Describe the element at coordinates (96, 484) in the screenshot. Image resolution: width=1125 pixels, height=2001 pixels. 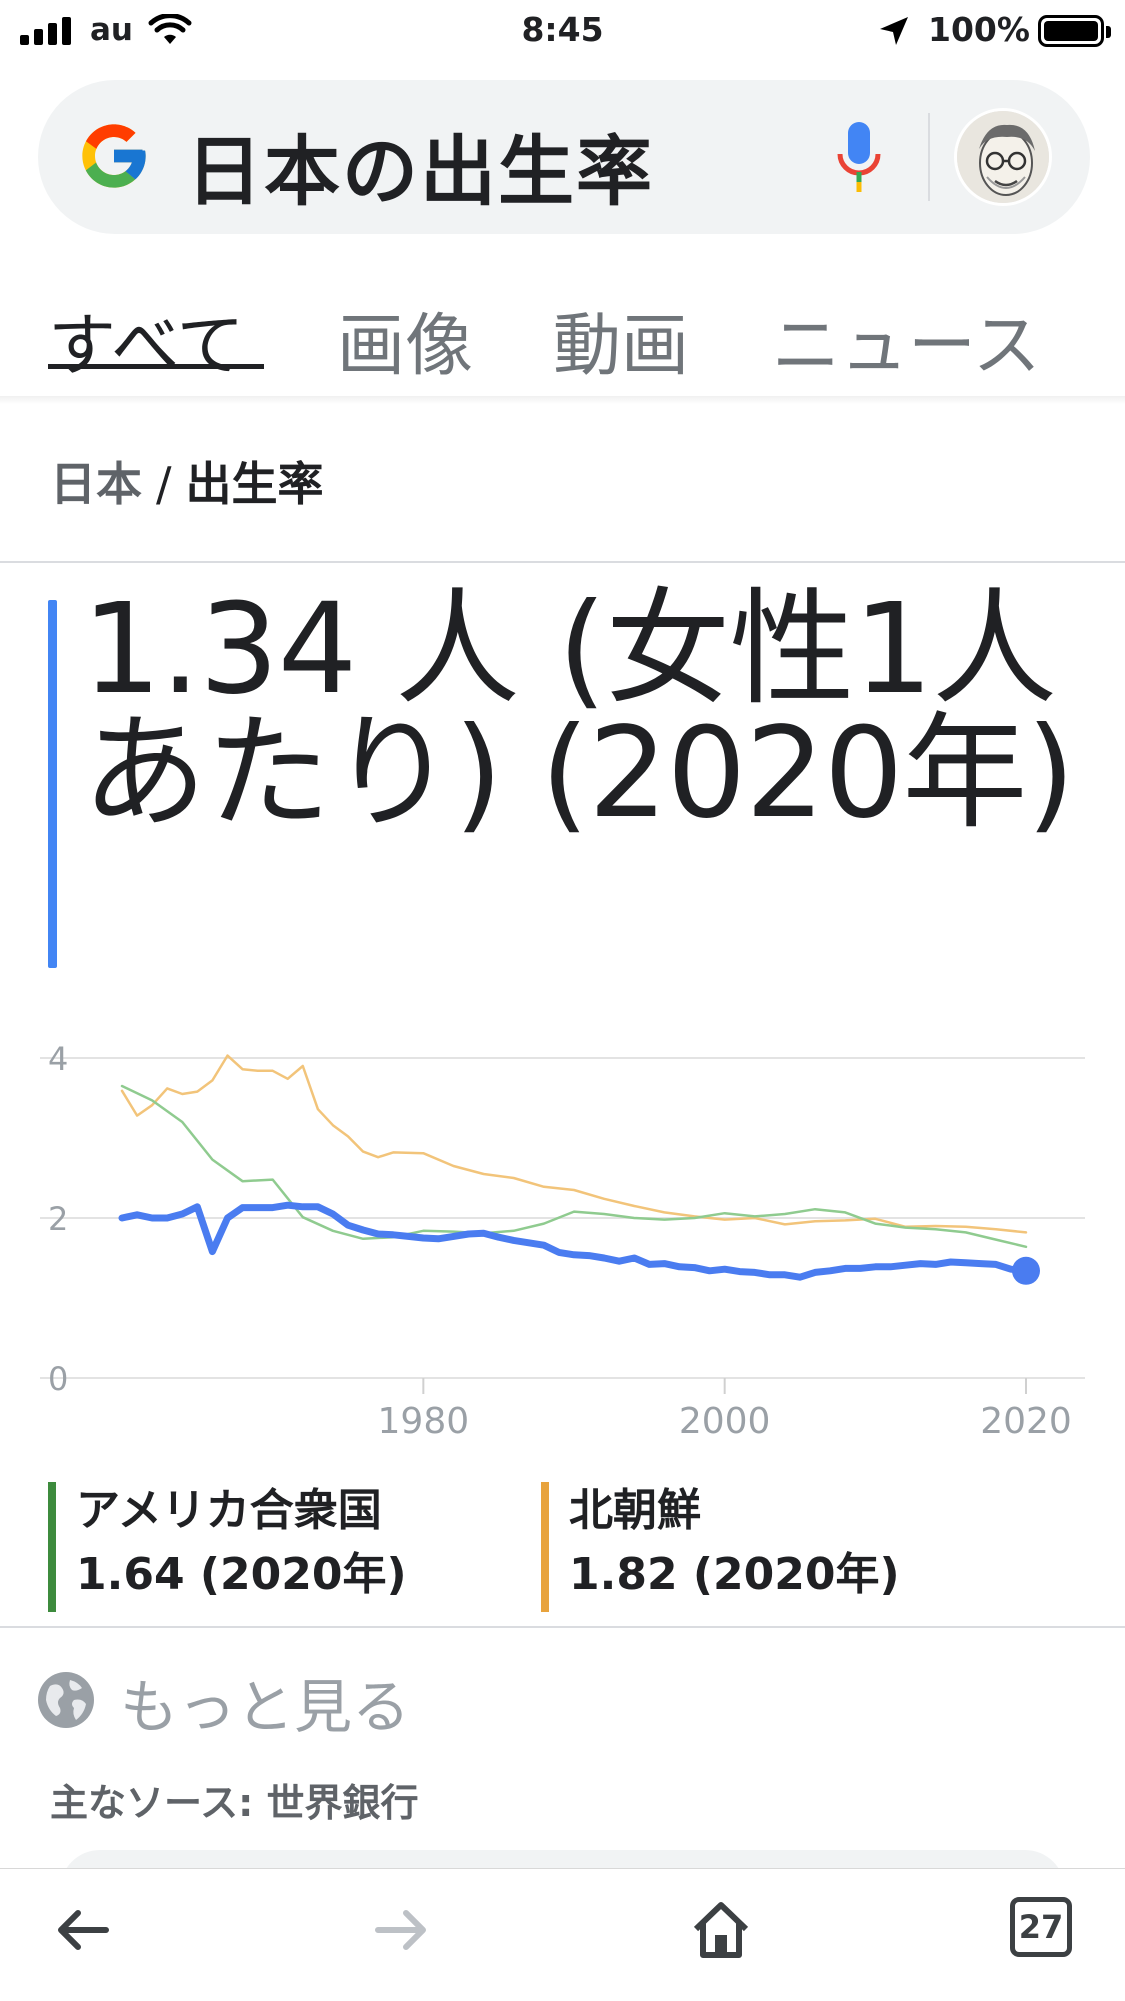
I see `breadcrumb-parent: 日本` at that location.